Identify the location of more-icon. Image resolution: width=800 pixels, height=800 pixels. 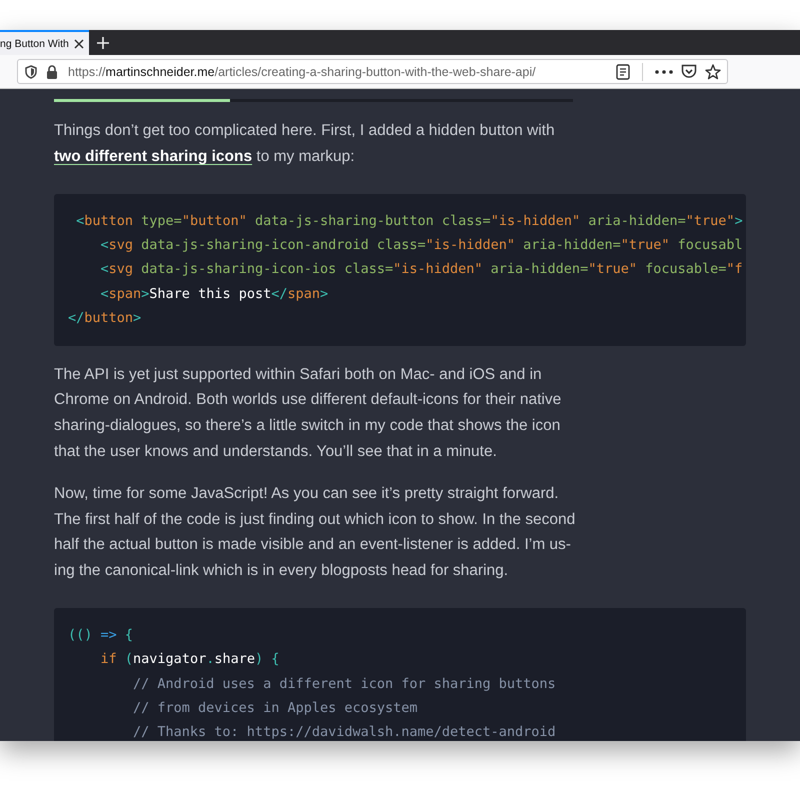
(664, 72).